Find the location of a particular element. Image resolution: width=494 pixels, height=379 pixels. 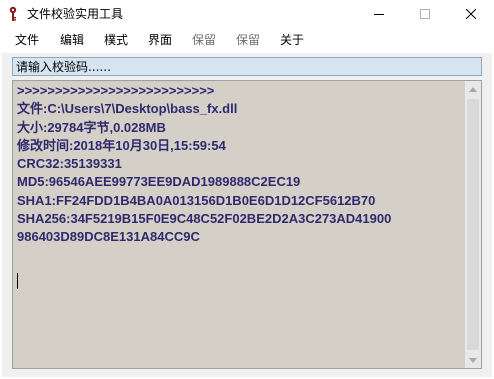

menu-reserved-1: 保留 is located at coordinates (204, 40).